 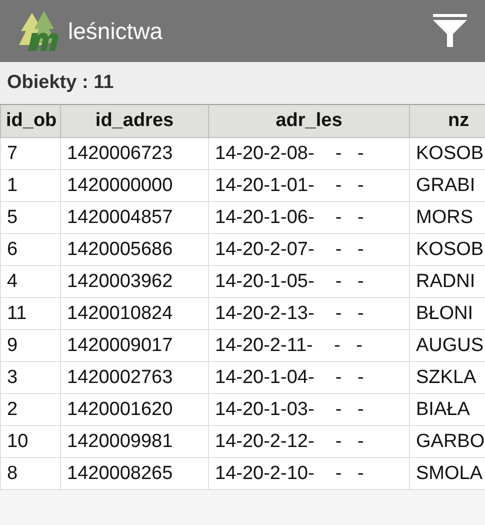 What do you see at coordinates (450, 31) in the screenshot?
I see `filter-icon` at bounding box center [450, 31].